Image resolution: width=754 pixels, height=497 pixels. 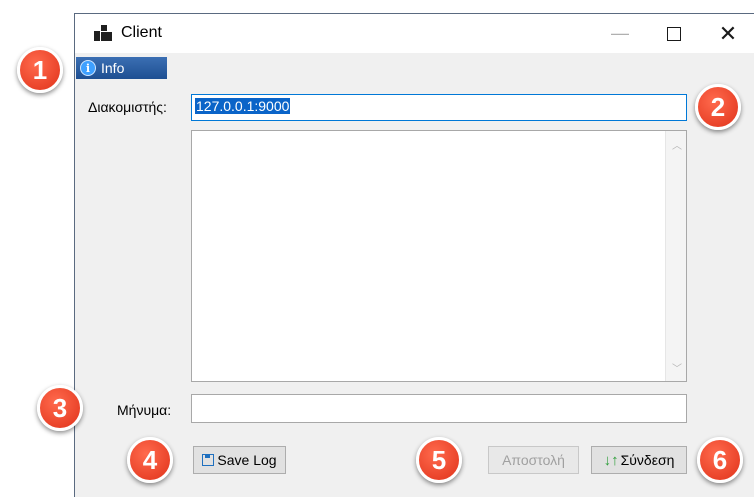 I want to click on info-button: i Info, so click(x=121, y=68).